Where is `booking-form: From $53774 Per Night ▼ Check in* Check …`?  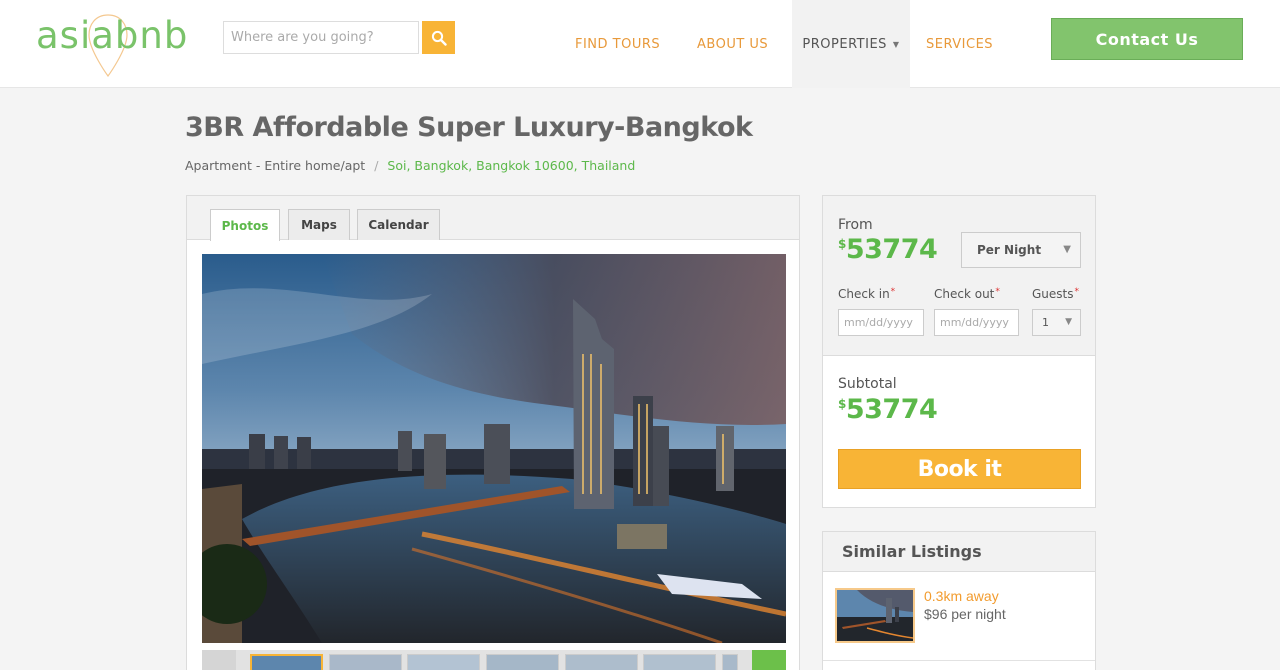
booking-form: From $53774 Per Night ▼ Check in* Check … is located at coordinates (959, 276).